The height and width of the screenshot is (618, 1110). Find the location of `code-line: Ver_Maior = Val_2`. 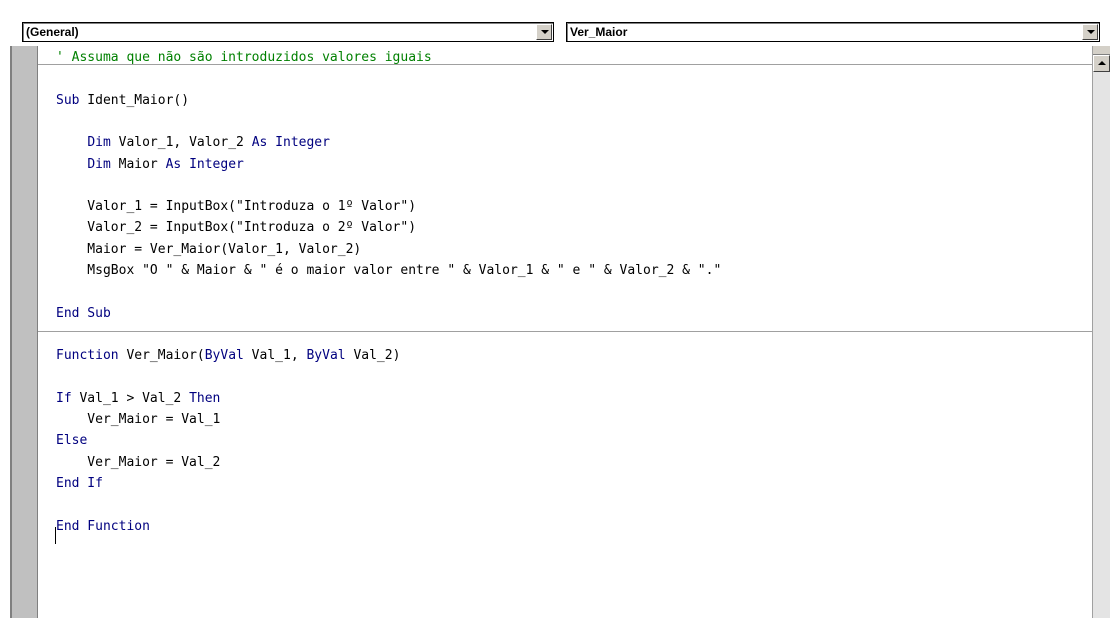

code-line: Ver_Maior = Val_2 is located at coordinates (138, 463).